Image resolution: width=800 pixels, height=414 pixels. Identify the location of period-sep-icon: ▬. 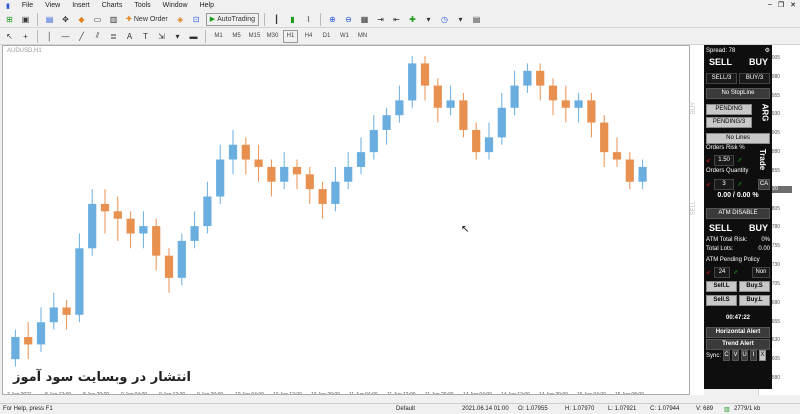
(193, 36).